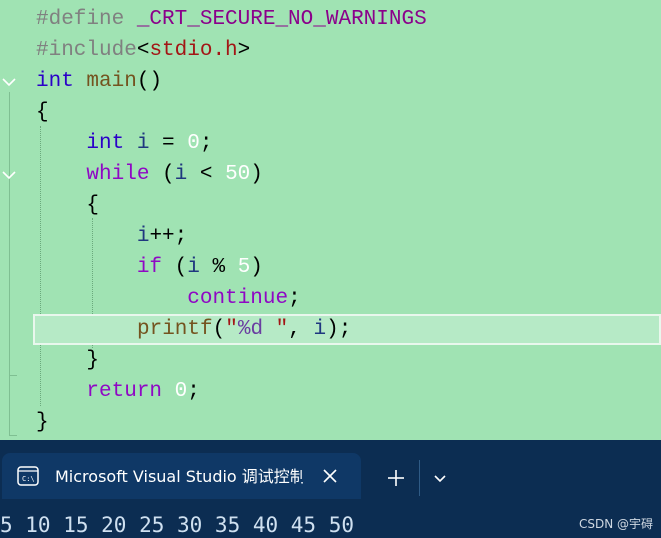  What do you see at coordinates (281, 19) in the screenshot?
I see `code-token: _CRT_SECURE_NO_WARNINGS` at bounding box center [281, 19].